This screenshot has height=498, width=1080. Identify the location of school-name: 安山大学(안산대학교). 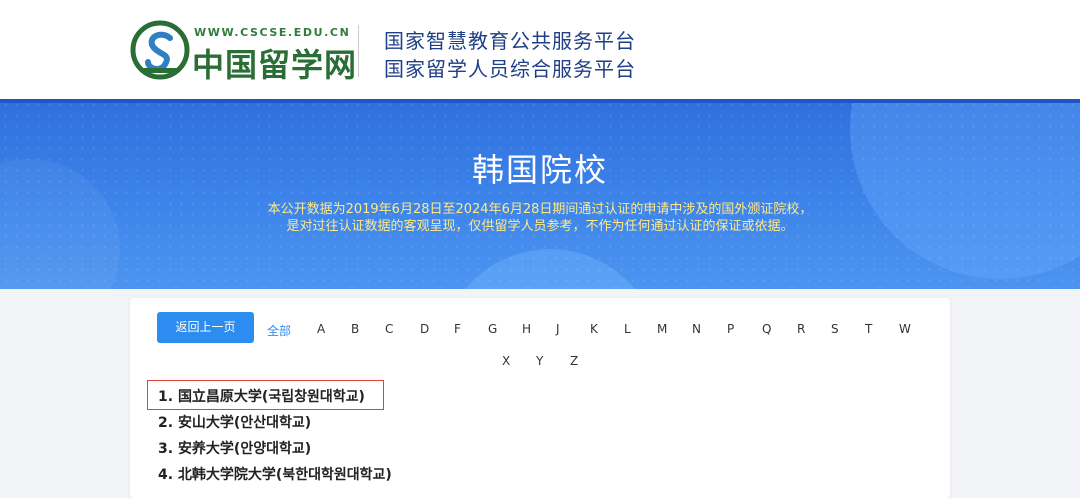
(244, 423).